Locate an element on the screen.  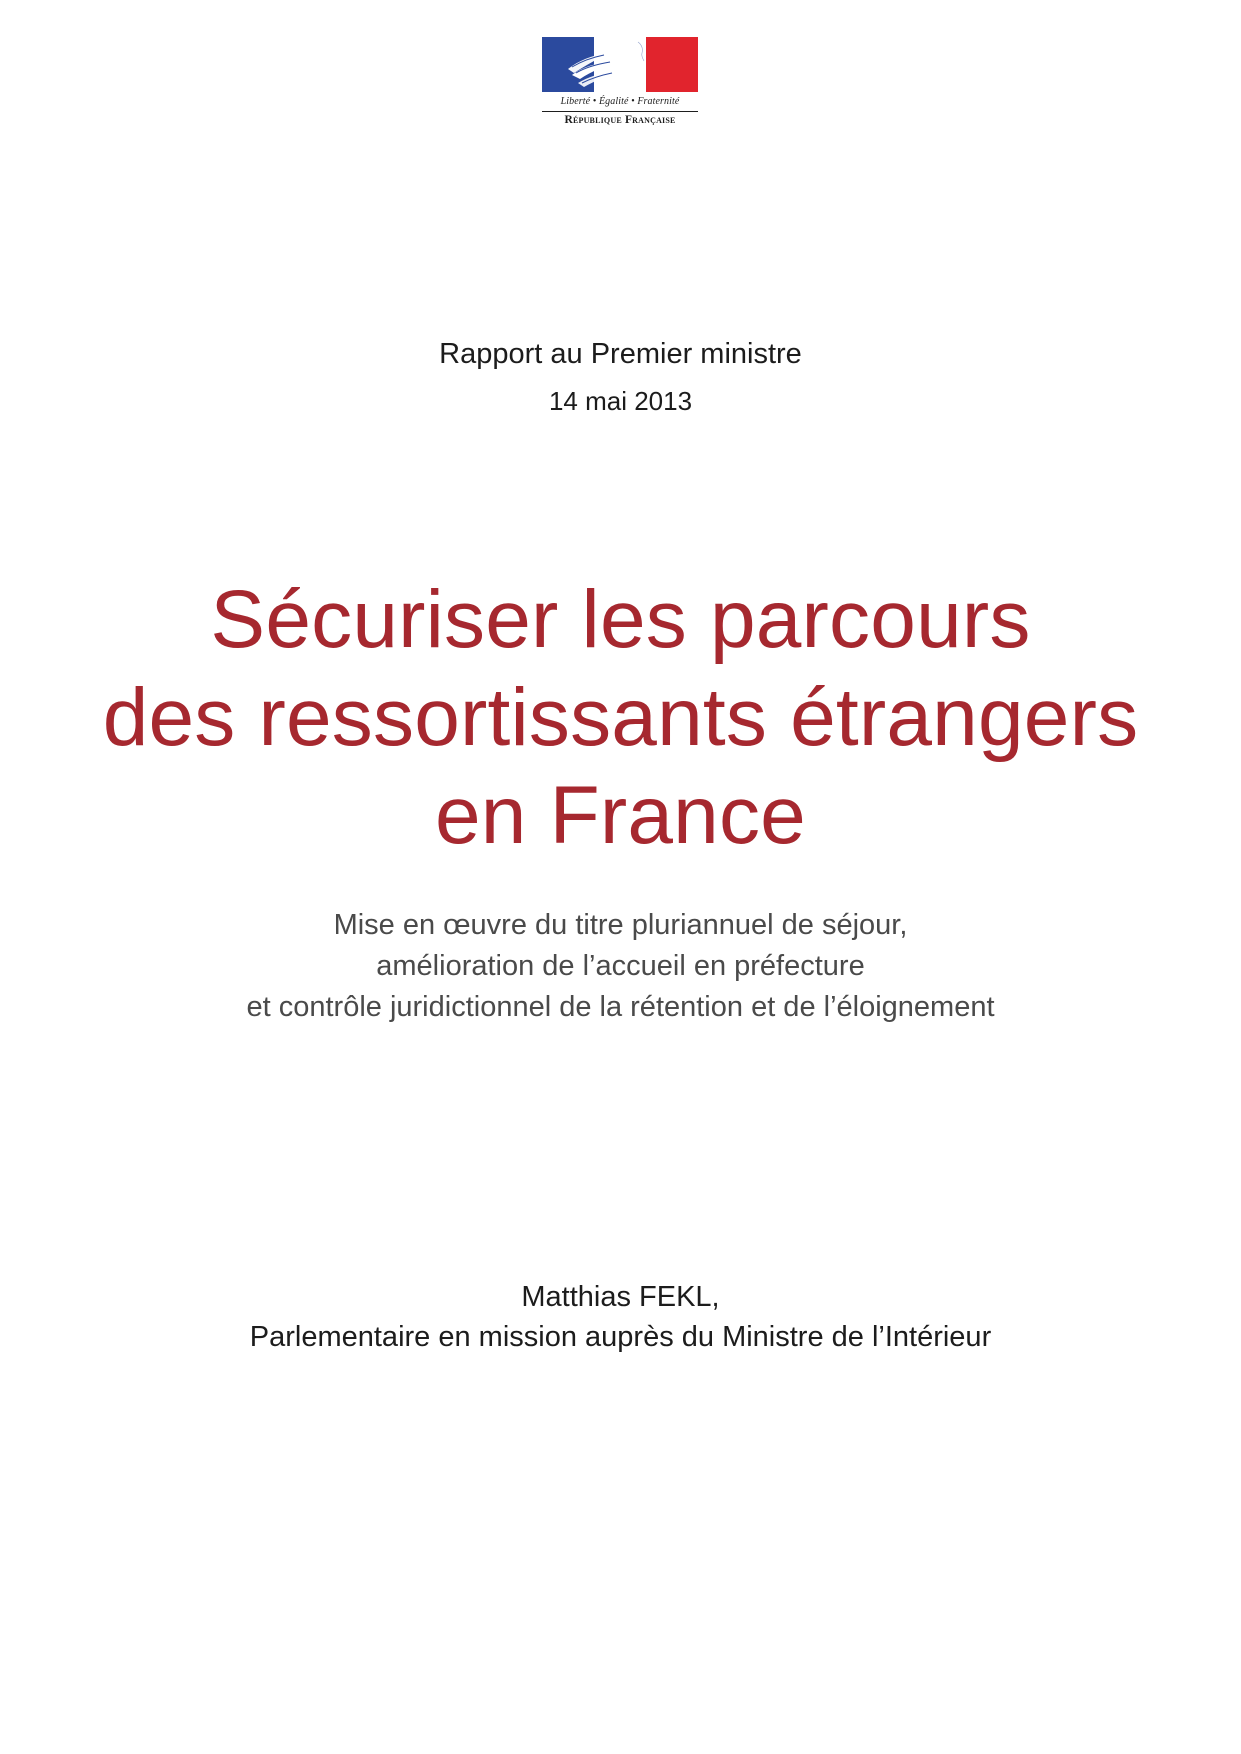
logo-motto: Liberté • Égalité • Fraternité is located at coordinates (620, 101).